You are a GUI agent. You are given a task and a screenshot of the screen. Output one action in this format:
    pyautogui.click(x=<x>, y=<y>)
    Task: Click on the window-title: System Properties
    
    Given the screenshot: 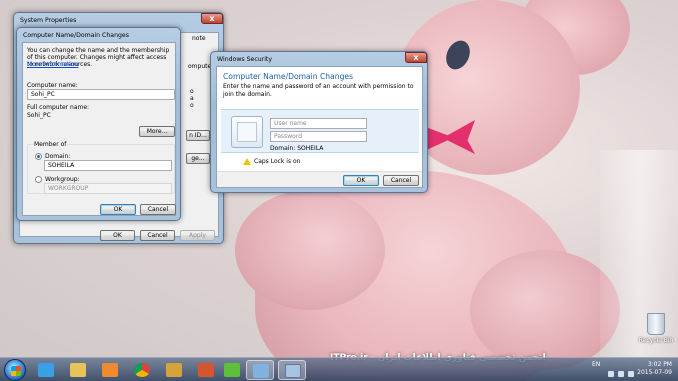 What is the action you would take?
    pyautogui.click(x=48, y=20)
    